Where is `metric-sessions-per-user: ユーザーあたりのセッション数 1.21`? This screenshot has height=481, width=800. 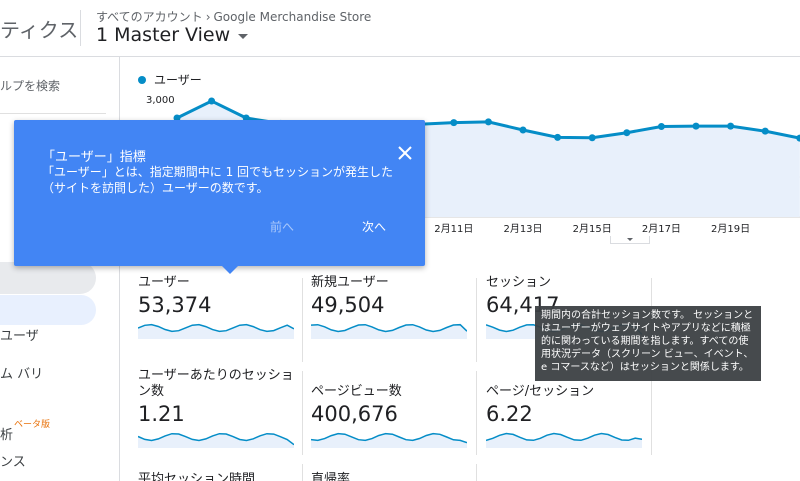
metric-sessions-per-user: ユーザーあたりのセッション数 1.21 is located at coordinates (217, 410).